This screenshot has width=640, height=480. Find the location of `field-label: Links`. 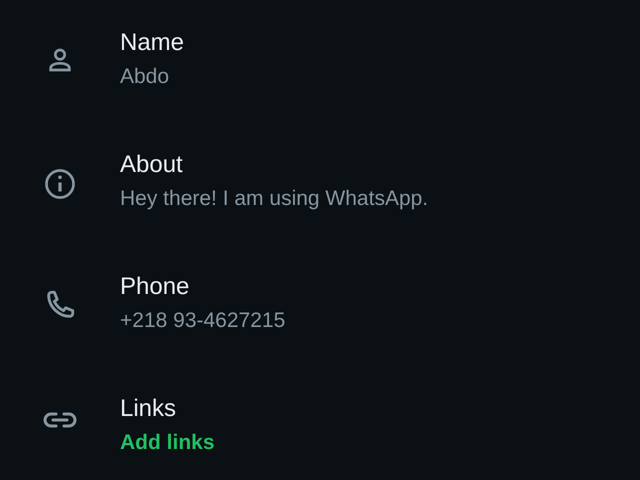

field-label: Links is located at coordinates (148, 409).